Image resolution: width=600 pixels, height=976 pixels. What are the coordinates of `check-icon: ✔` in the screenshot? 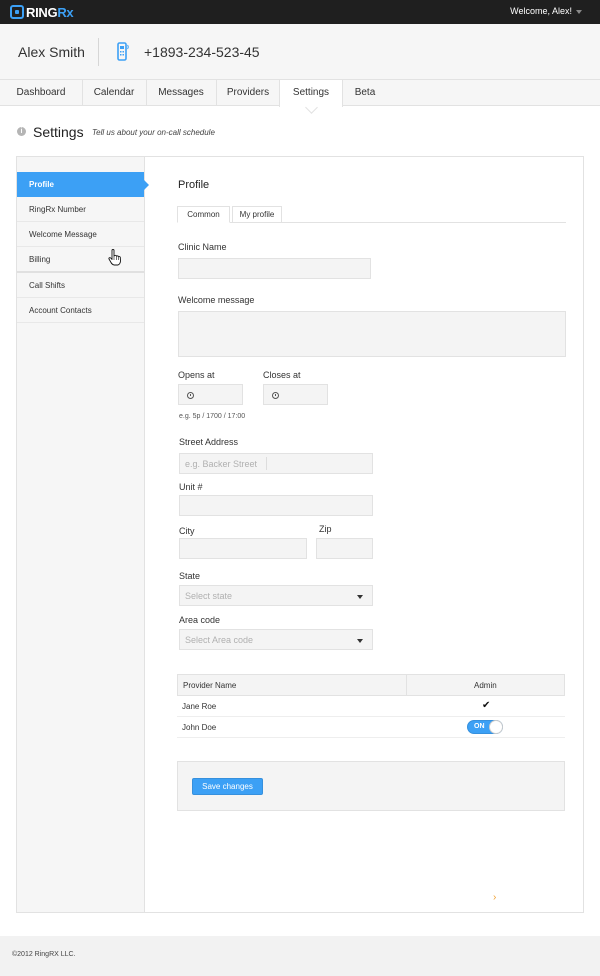 It's located at (486, 705).